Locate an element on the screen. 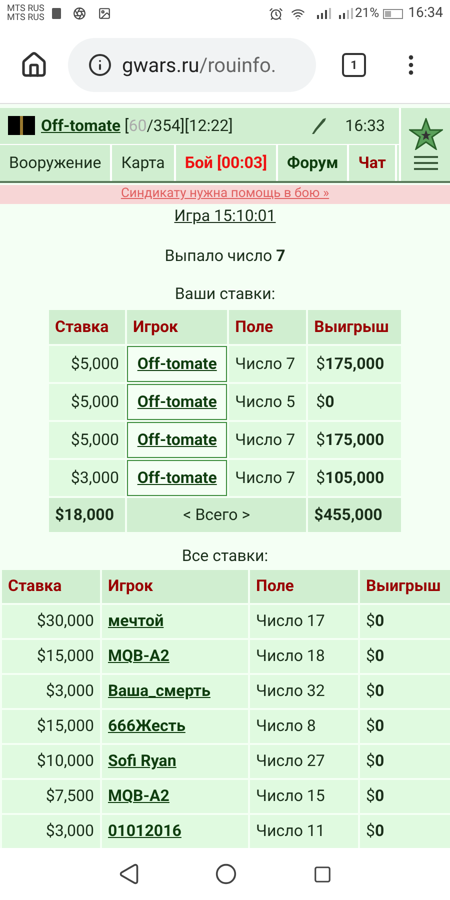 This screenshot has height=900, width=450. url-host: gwars.ru is located at coordinates (161, 66).